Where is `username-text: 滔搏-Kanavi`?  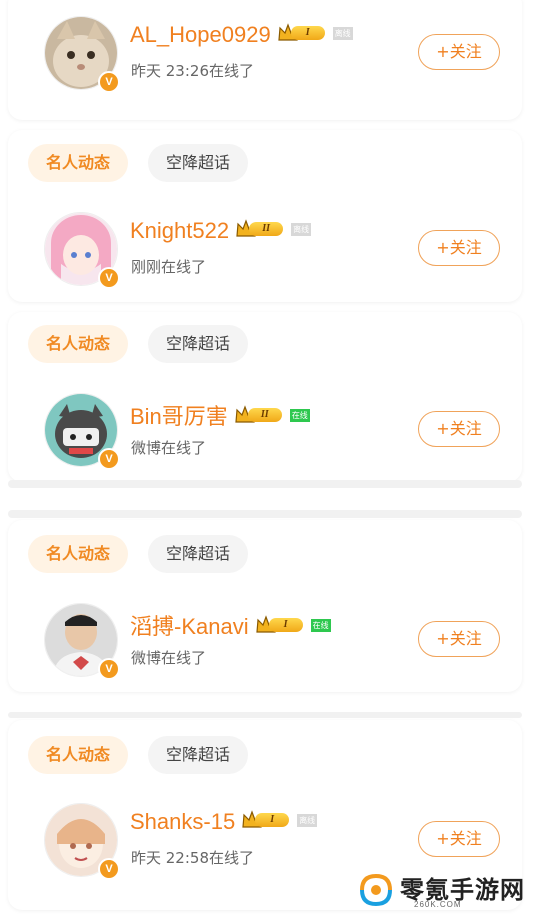
username-text: 滔搏-Kanavi is located at coordinates (189, 626).